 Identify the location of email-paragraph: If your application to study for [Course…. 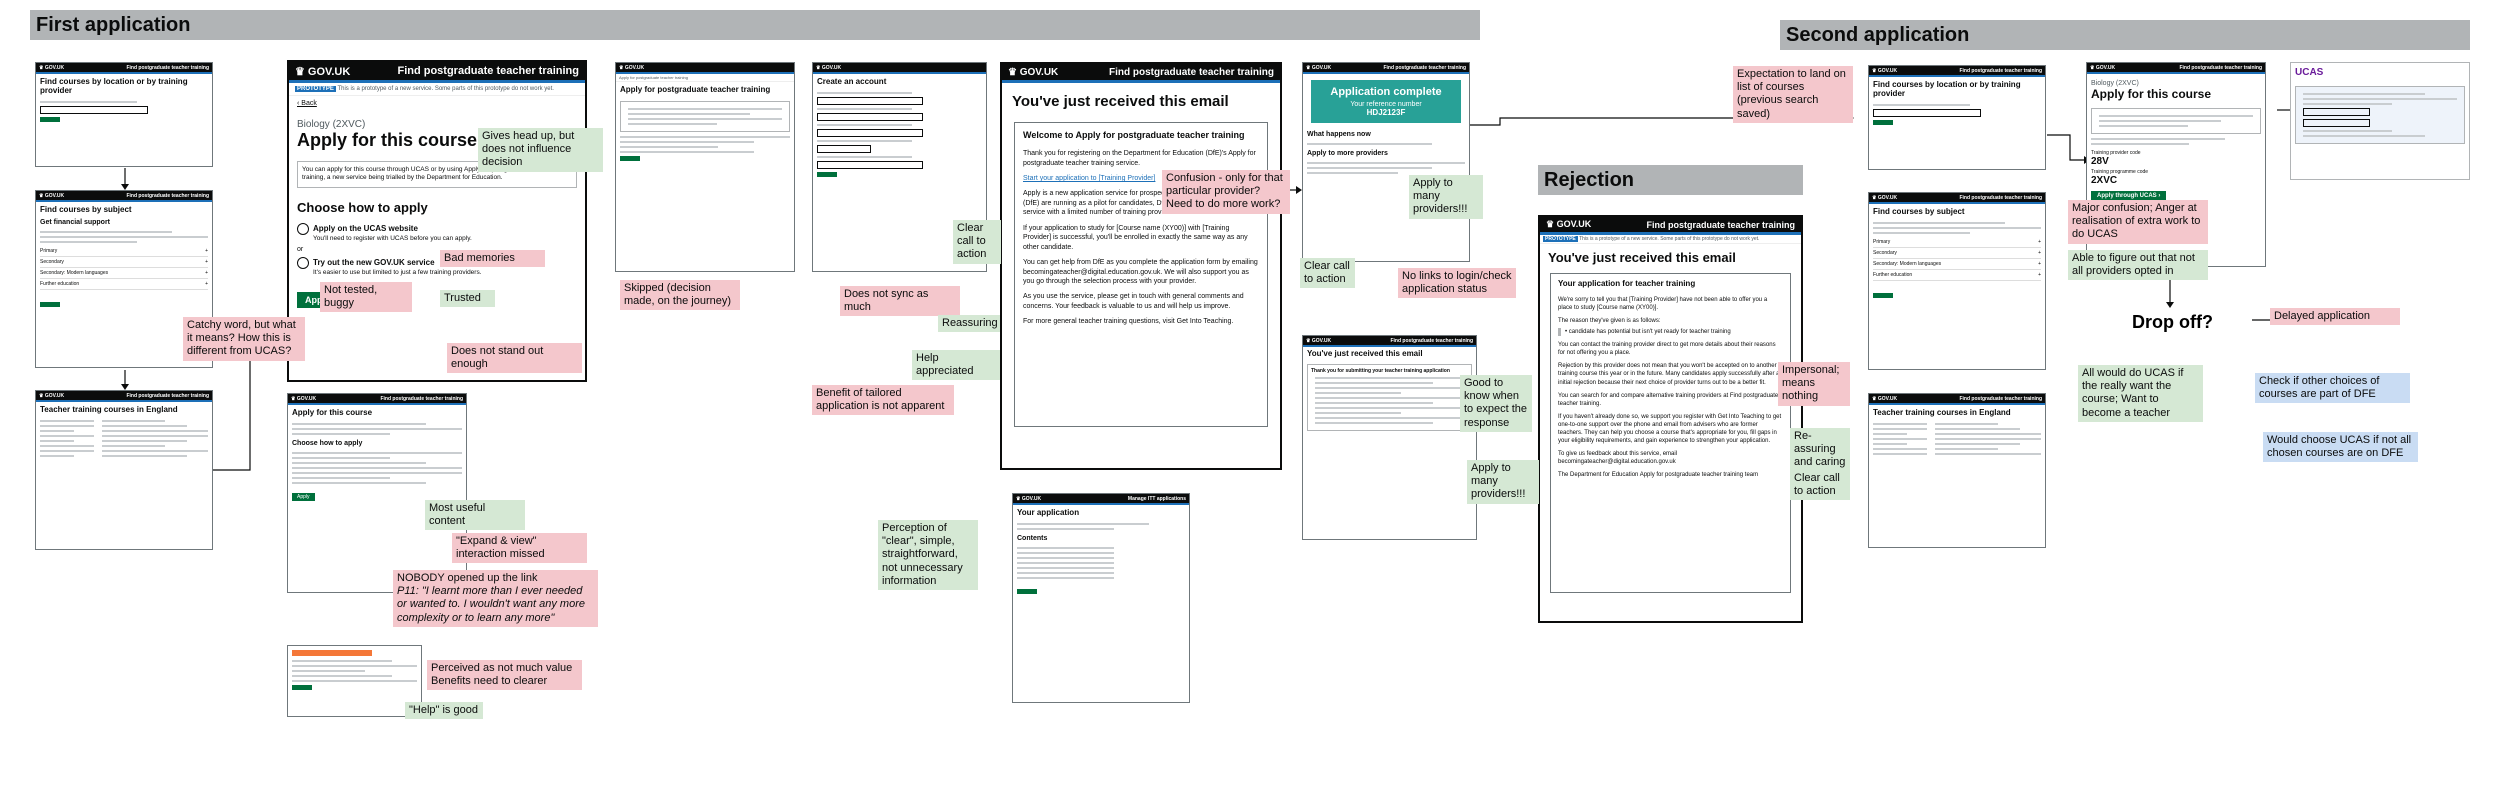
(1135, 237).